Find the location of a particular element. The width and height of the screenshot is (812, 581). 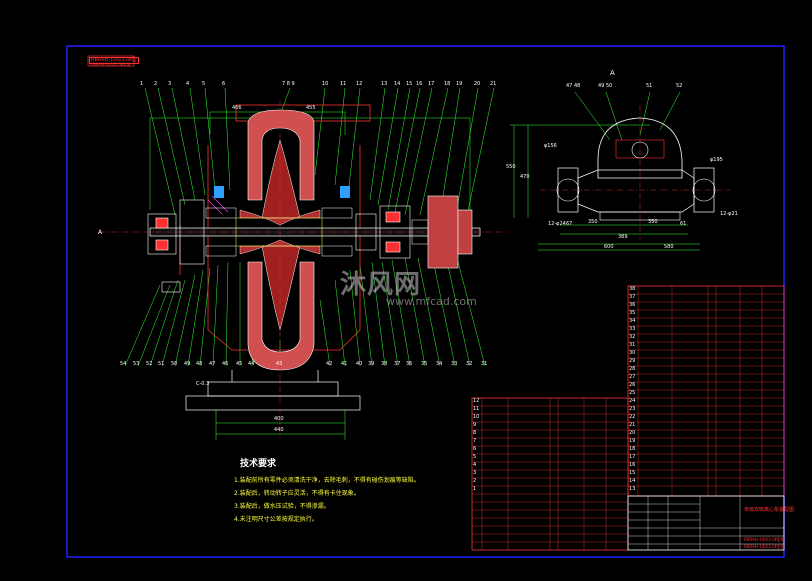

callout-b-39: 39 is located at coordinates (371, 364).